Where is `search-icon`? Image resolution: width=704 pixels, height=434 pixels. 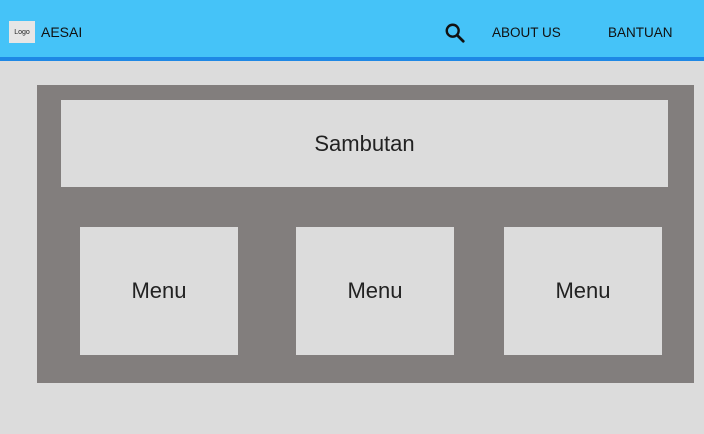 search-icon is located at coordinates (455, 33).